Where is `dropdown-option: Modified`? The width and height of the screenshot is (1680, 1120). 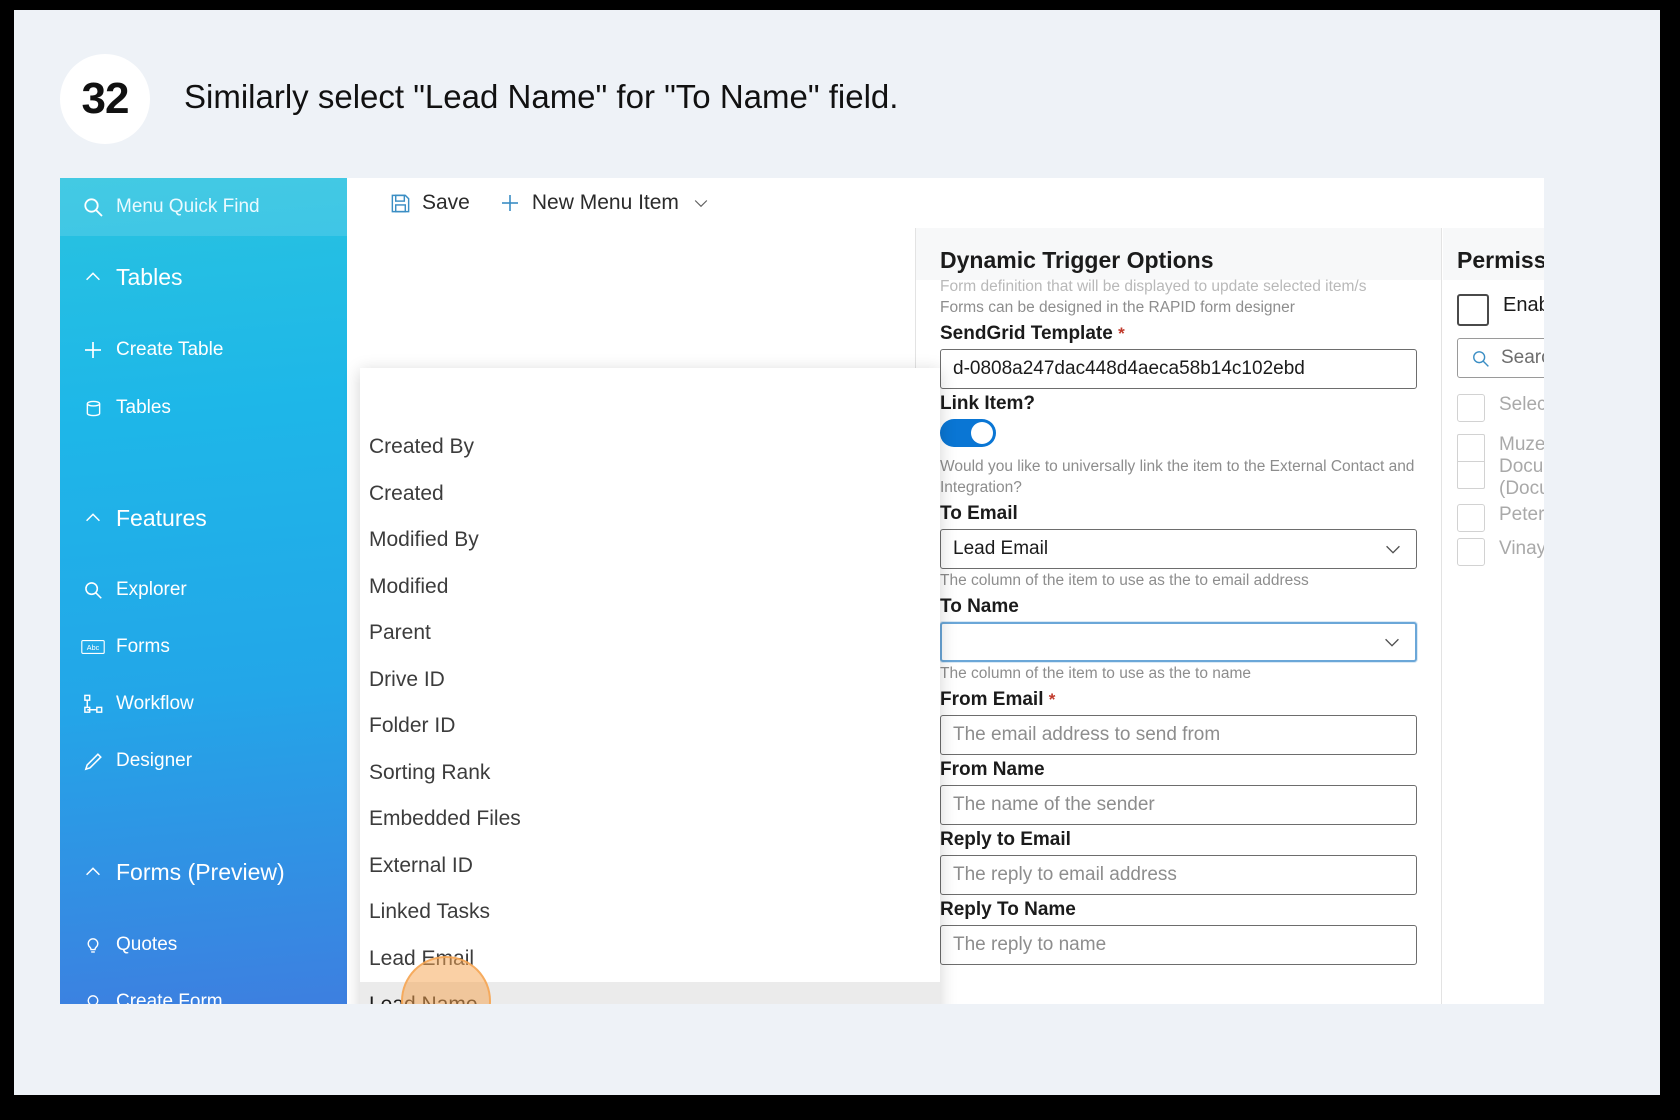 dropdown-option: Modified is located at coordinates (650, 587).